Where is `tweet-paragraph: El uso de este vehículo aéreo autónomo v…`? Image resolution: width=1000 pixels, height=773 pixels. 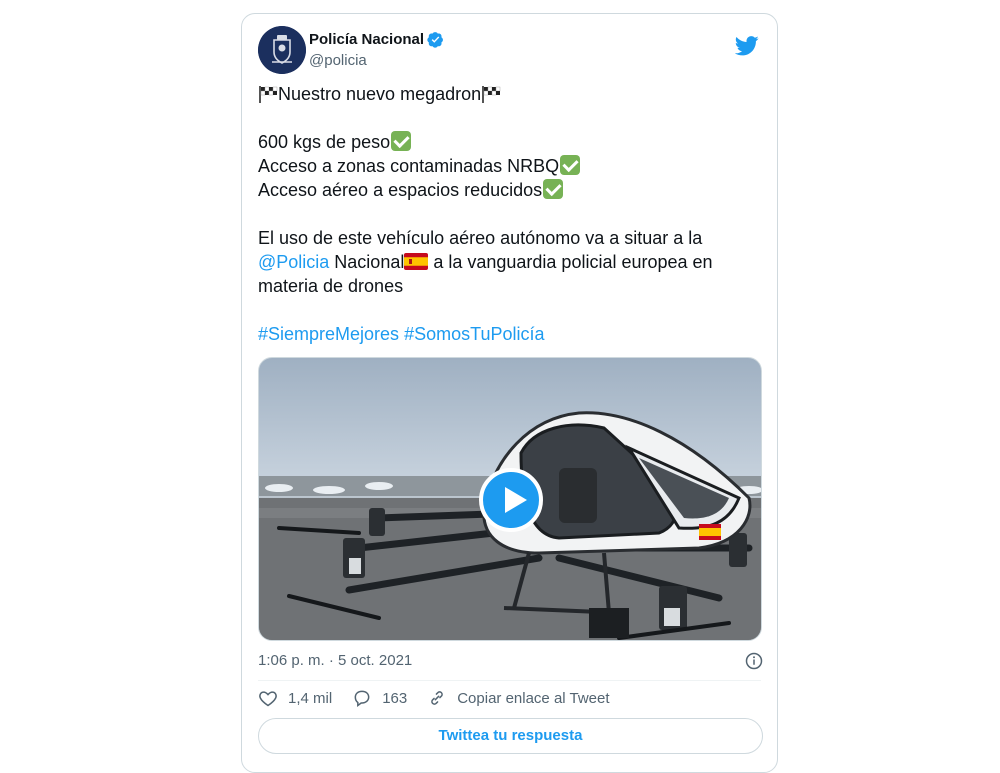
tweet-paragraph: El uso de este vehículo aéreo autónomo v… is located at coordinates (510, 262).